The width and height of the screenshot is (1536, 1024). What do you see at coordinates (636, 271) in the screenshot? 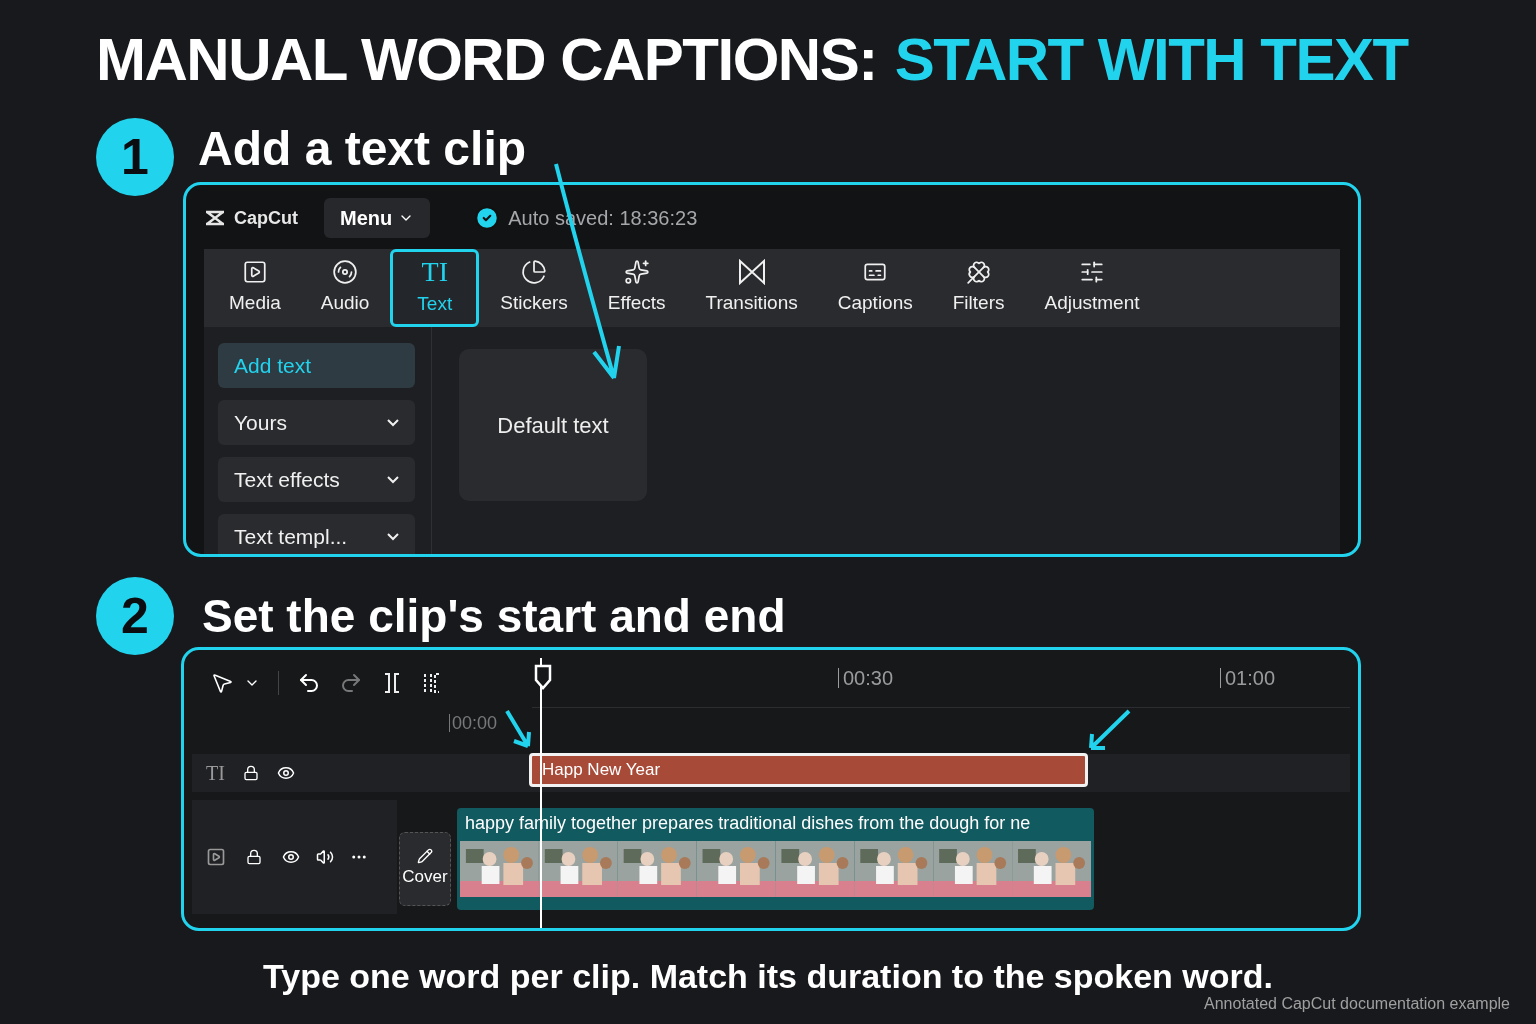
I see `sparkle-icon` at bounding box center [636, 271].